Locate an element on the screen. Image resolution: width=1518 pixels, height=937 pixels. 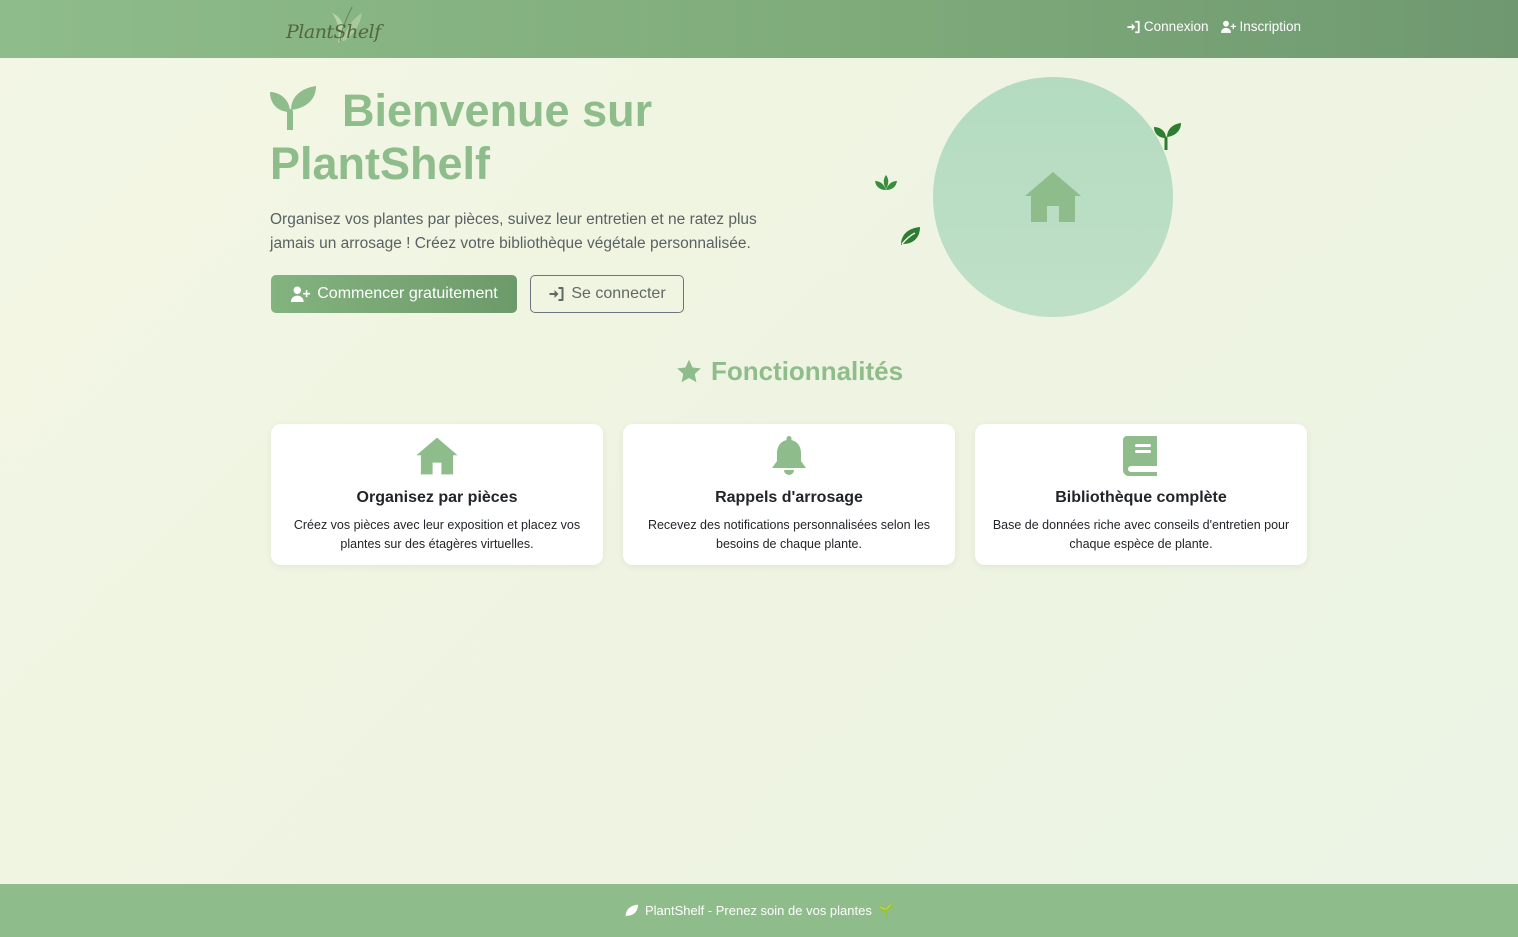
hero-illustration-circle is located at coordinates (1053, 197).